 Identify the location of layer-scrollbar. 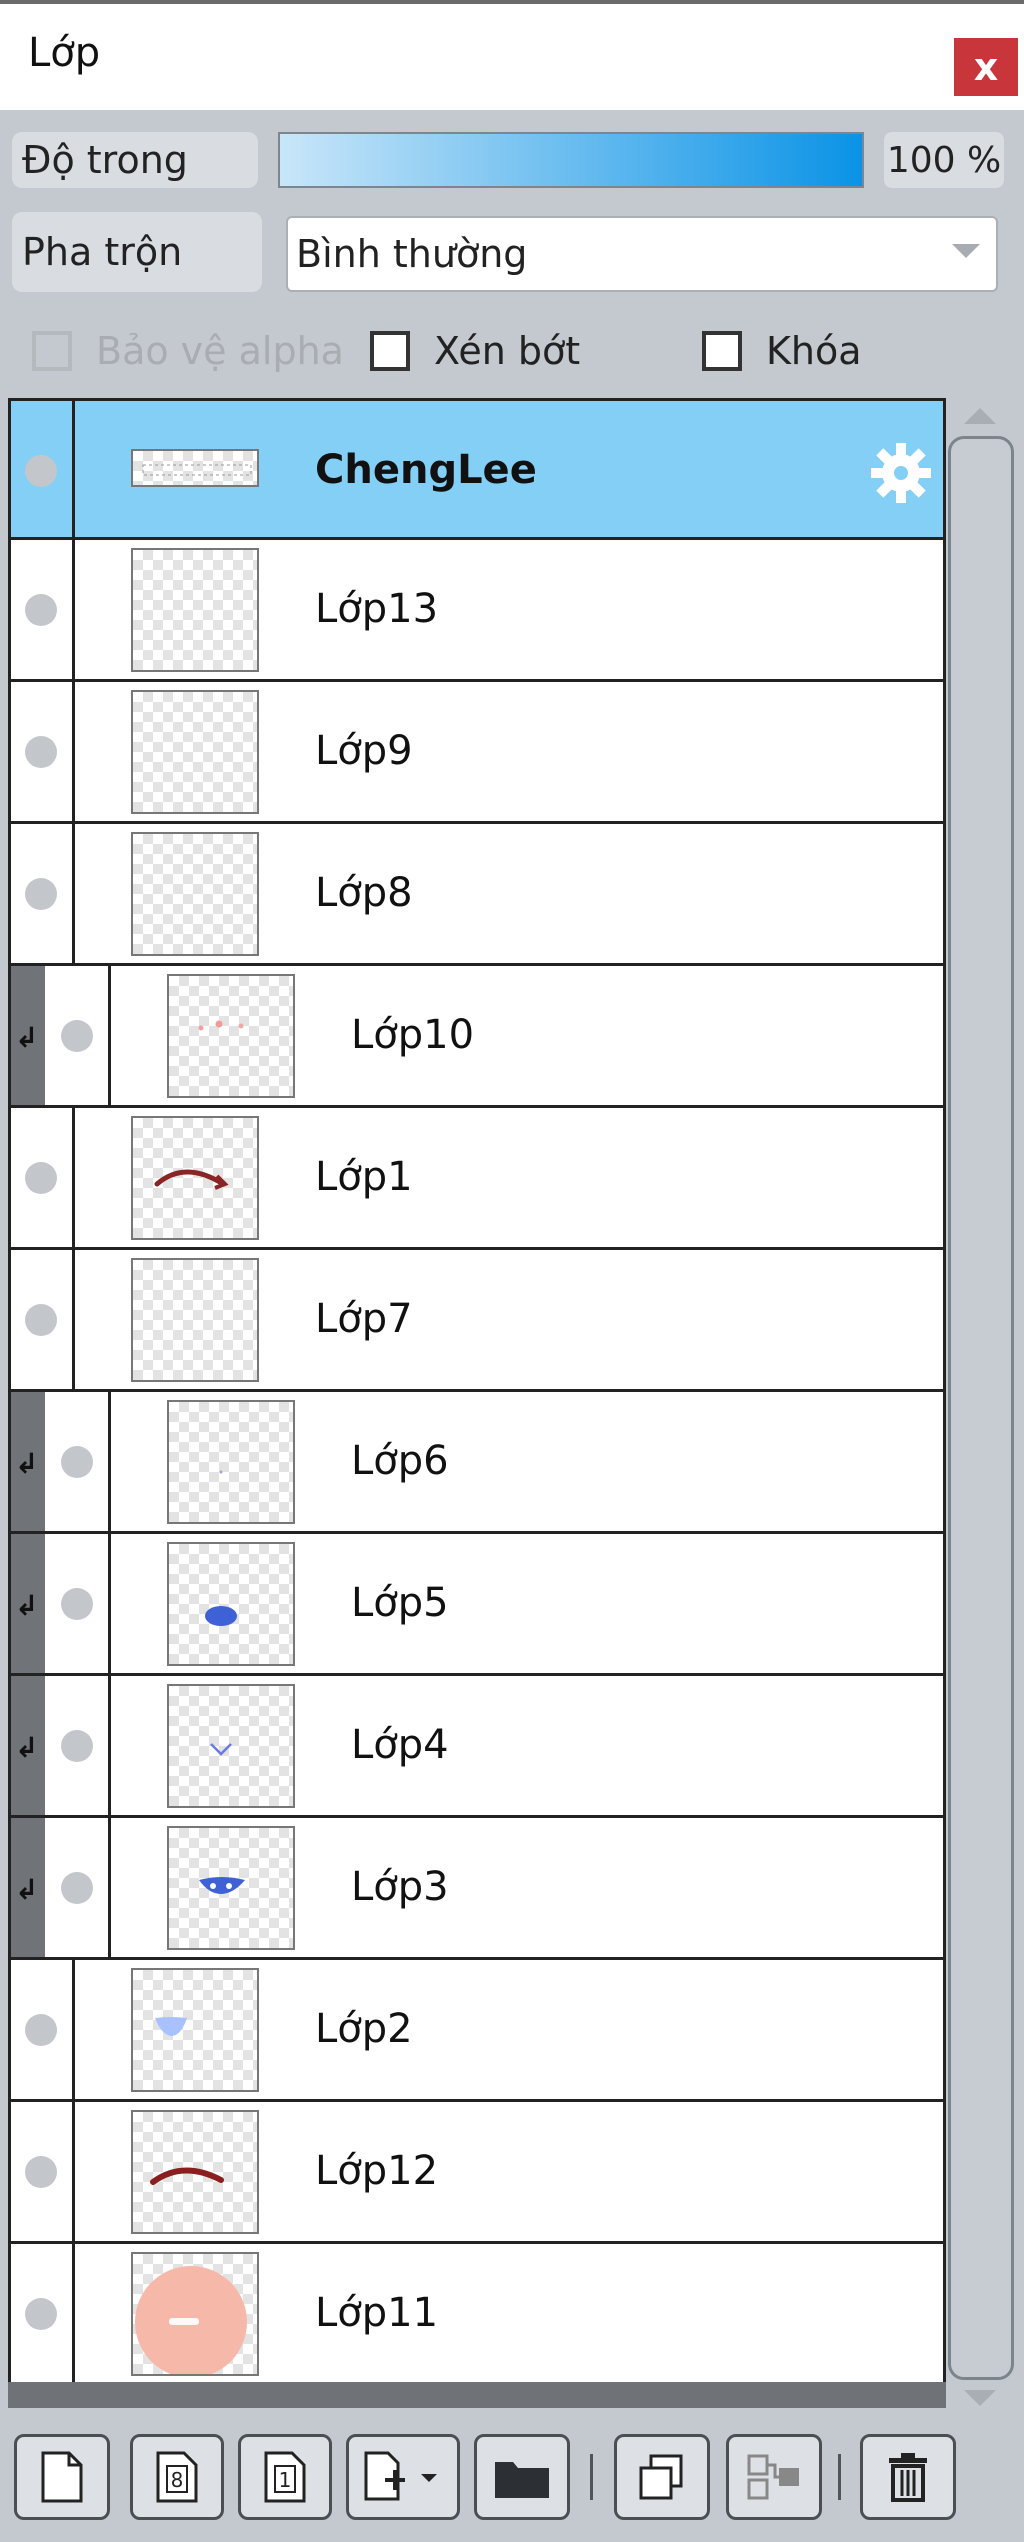
(982, 1402).